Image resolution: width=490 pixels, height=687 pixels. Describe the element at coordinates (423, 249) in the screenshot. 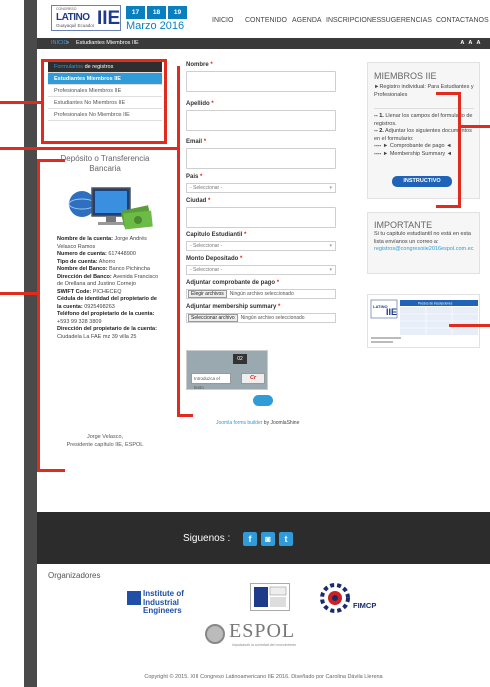

I see `contact-email-link: registros@congresoiie2016espol.com.ec` at that location.